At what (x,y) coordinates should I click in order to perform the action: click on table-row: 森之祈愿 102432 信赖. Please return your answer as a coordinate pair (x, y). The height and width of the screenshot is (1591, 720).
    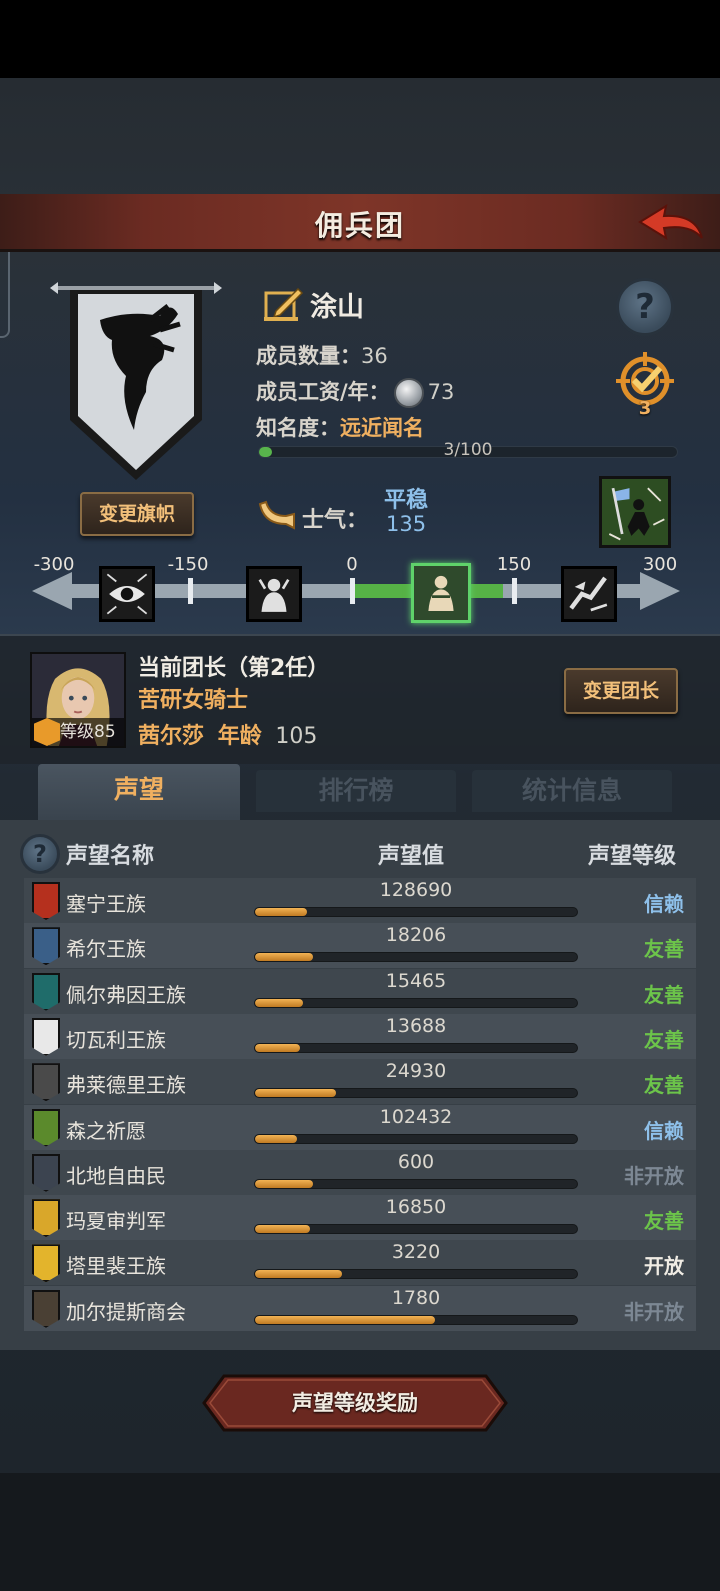
    Looking at the image, I should click on (360, 1127).